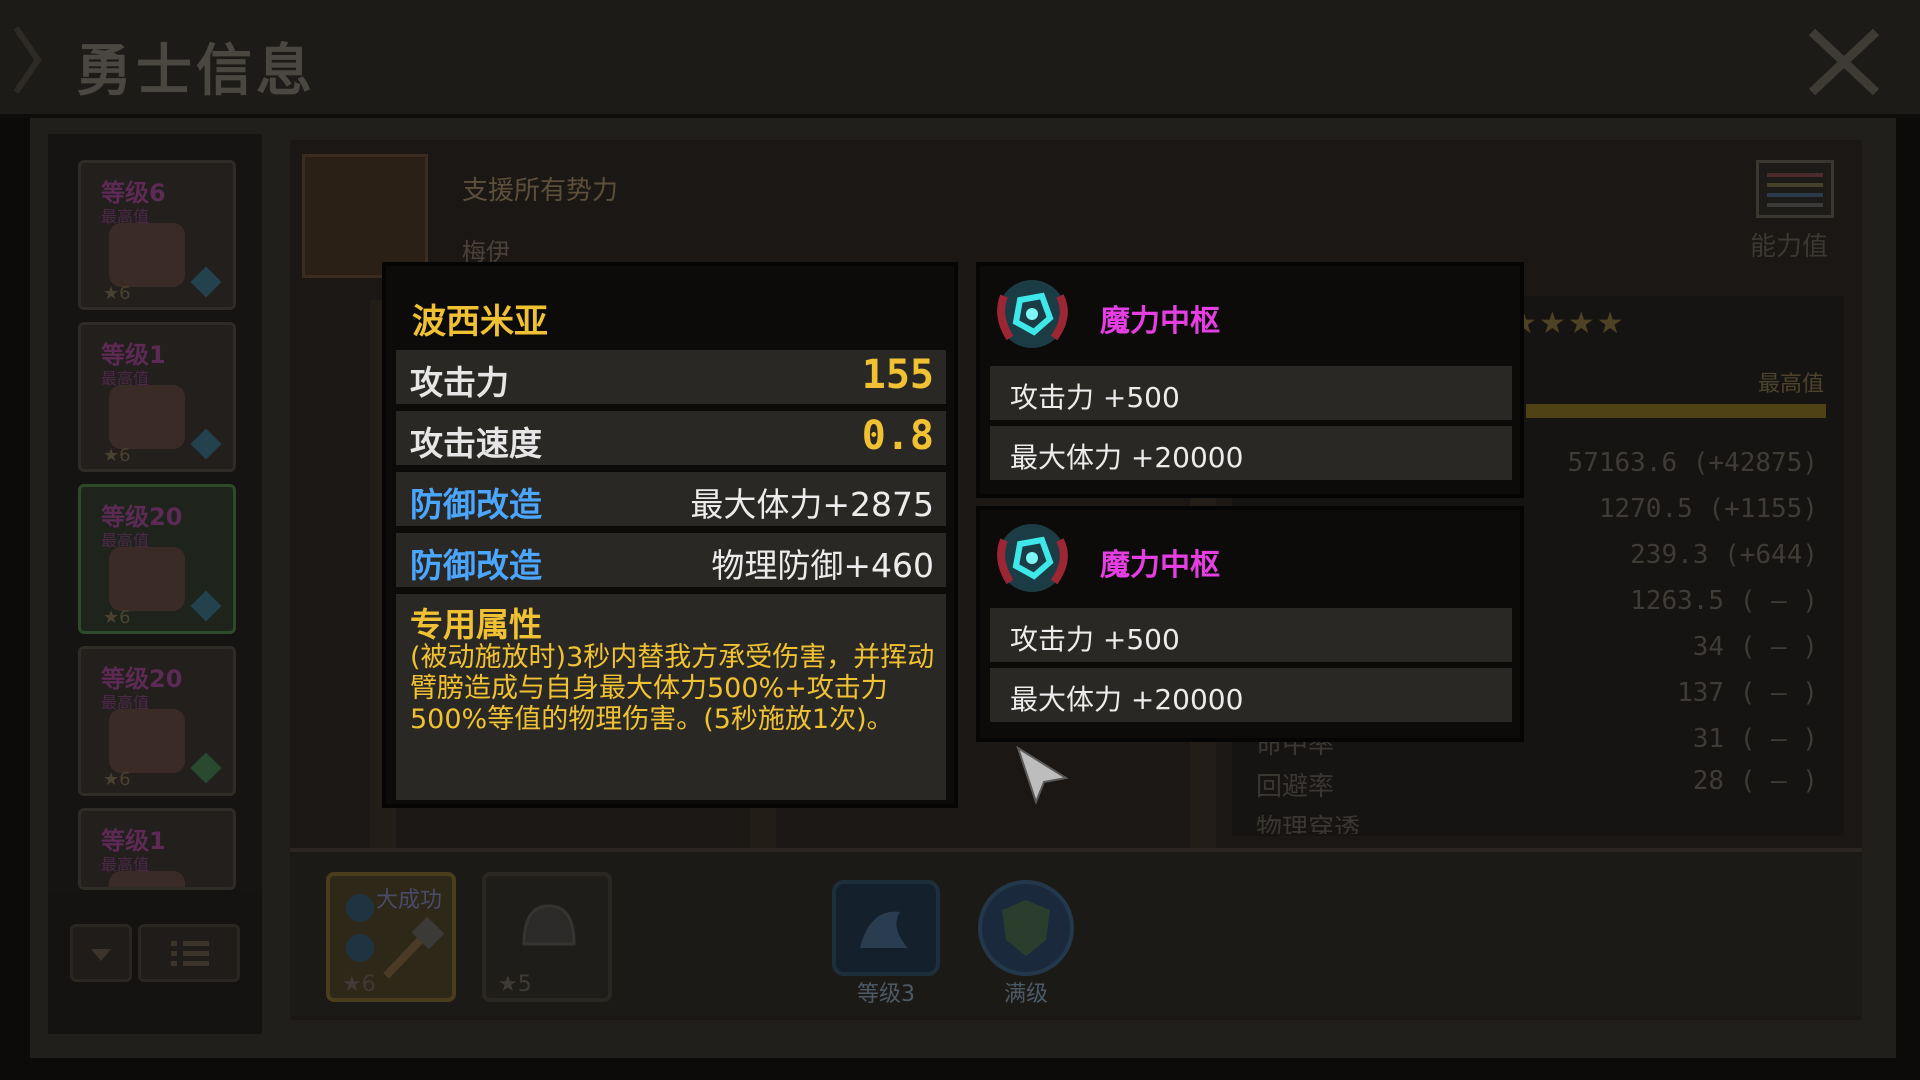  I want to click on hero-card: 等级1 最高值 ★6, so click(157, 397).